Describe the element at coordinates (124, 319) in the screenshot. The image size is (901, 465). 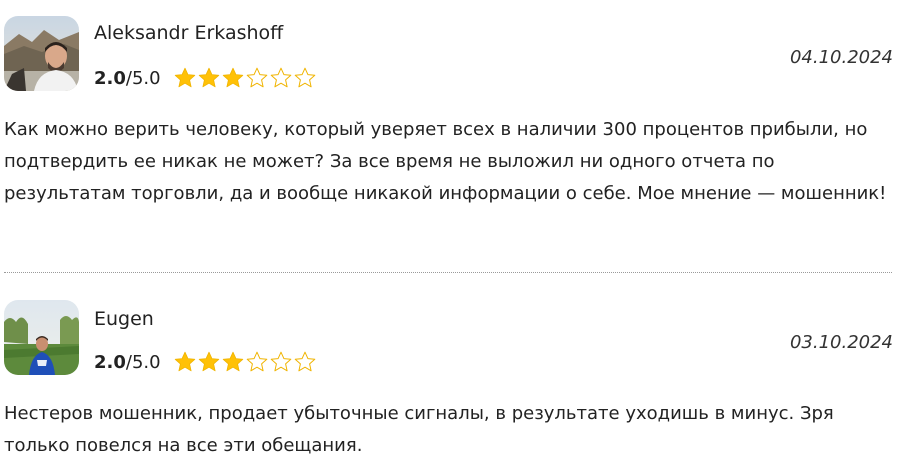
I see `author-name: Eugen` at that location.